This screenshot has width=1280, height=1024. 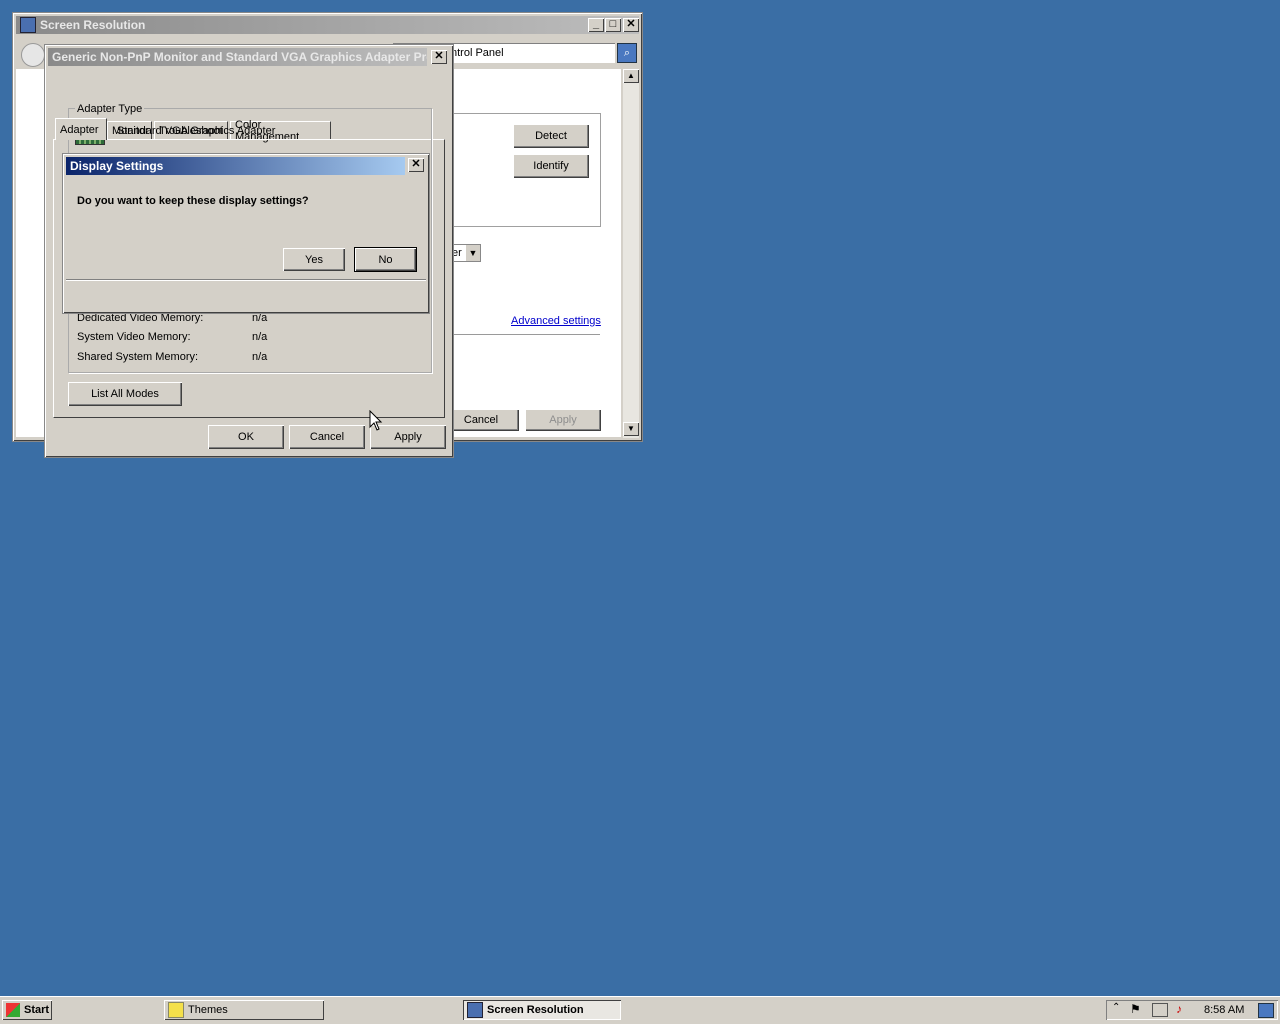 I want to click on memory-label-shared: Shared System Memory:, so click(x=138, y=357).